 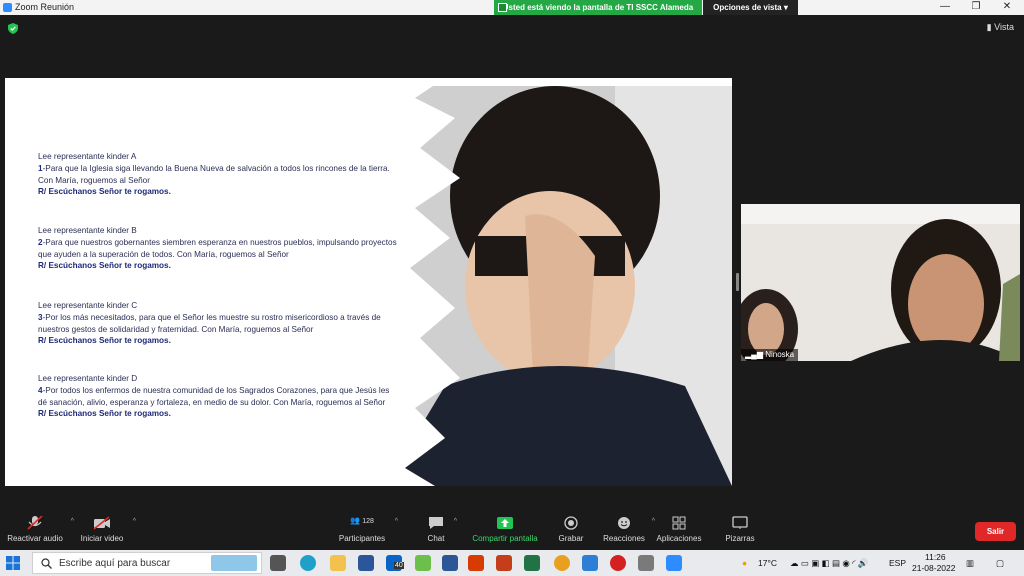 What do you see at coordinates (935, 557) in the screenshot?
I see `clock-time: 11:26` at bounding box center [935, 557].